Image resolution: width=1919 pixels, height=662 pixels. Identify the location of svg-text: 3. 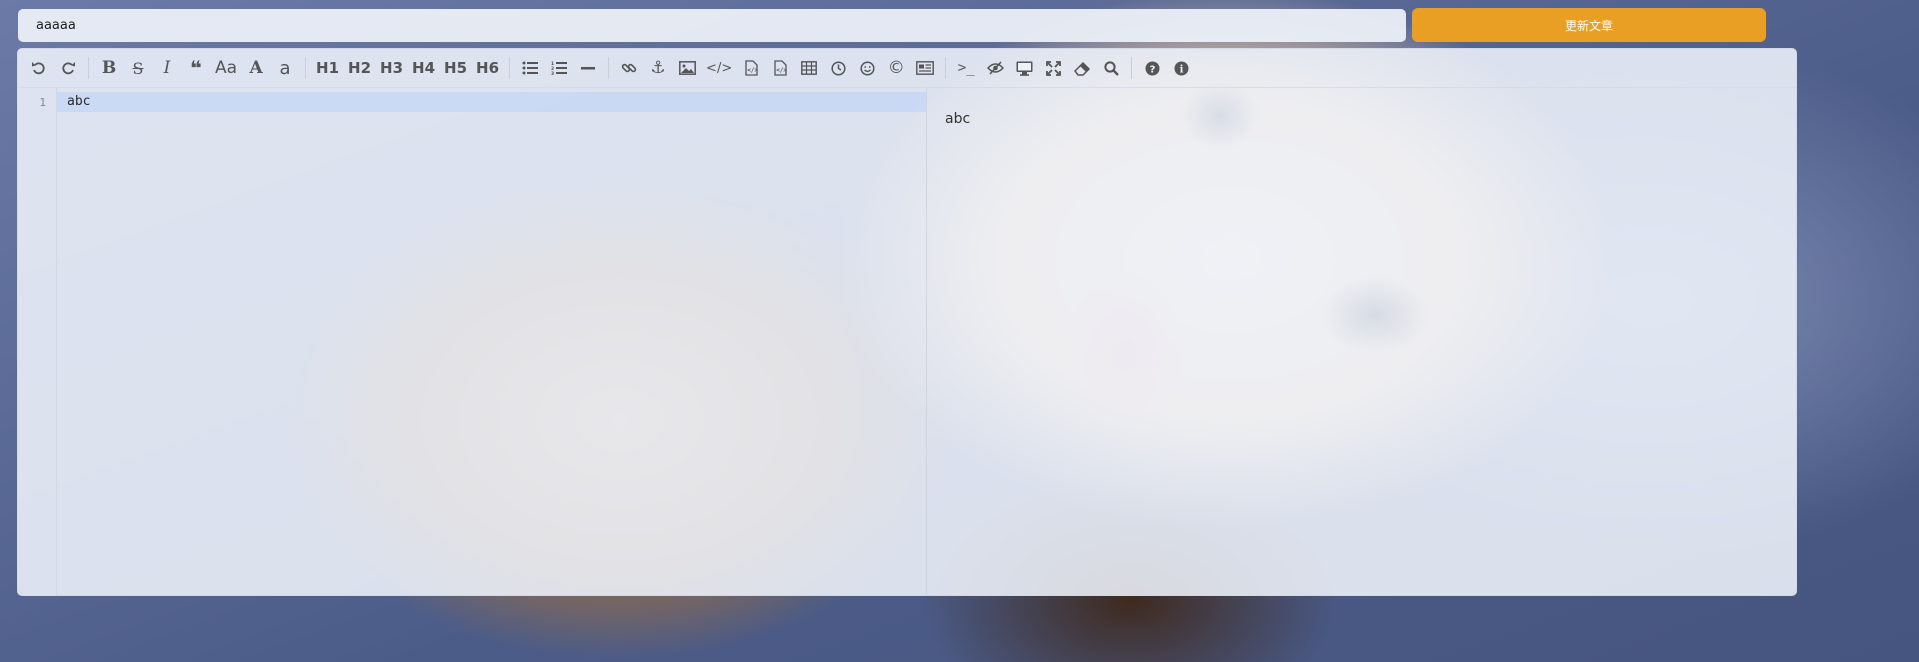
(552, 73).